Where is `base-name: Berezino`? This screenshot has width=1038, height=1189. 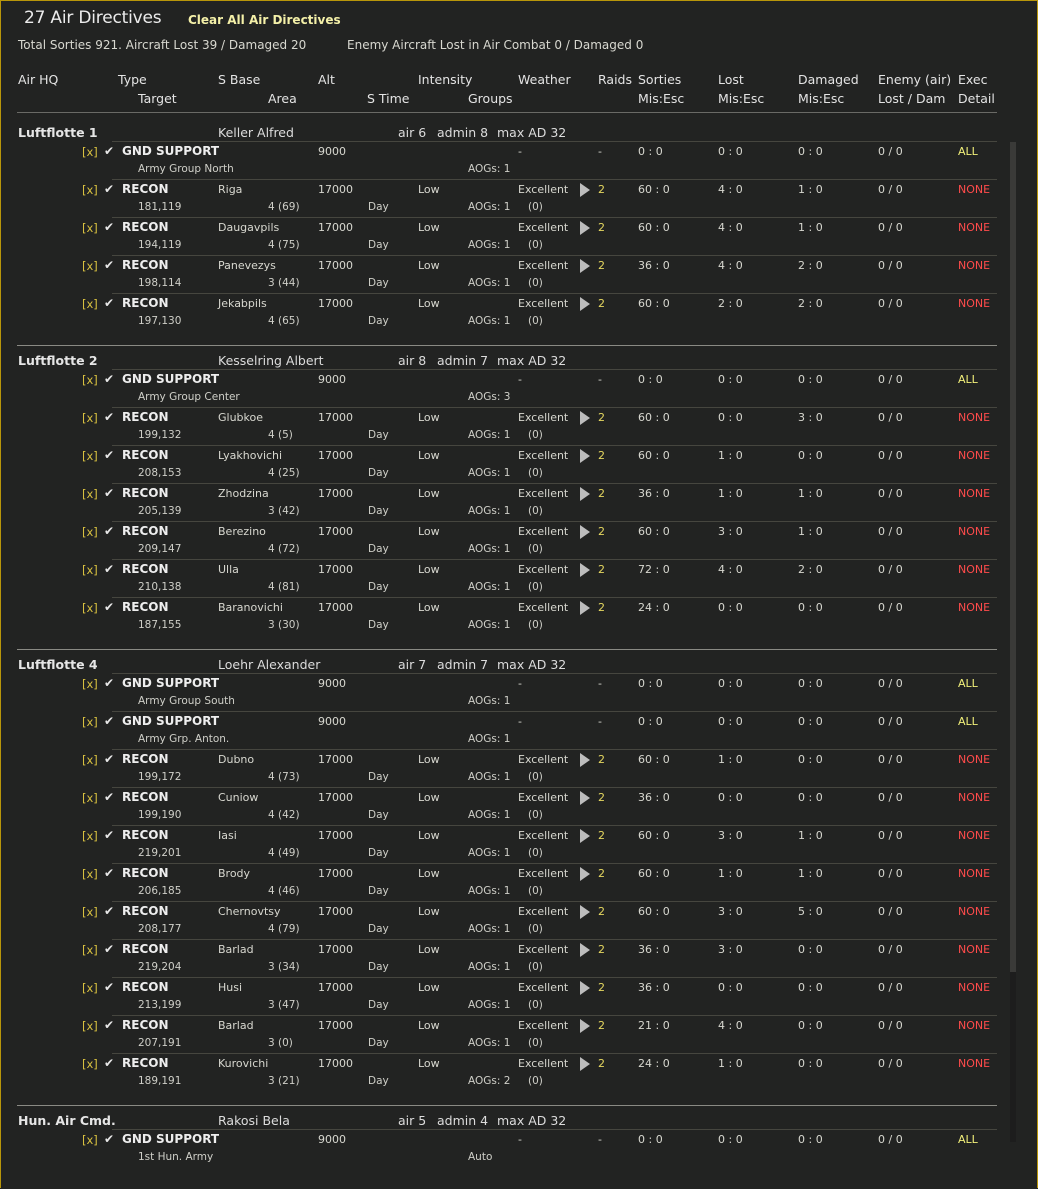
base-name: Berezino is located at coordinates (242, 531).